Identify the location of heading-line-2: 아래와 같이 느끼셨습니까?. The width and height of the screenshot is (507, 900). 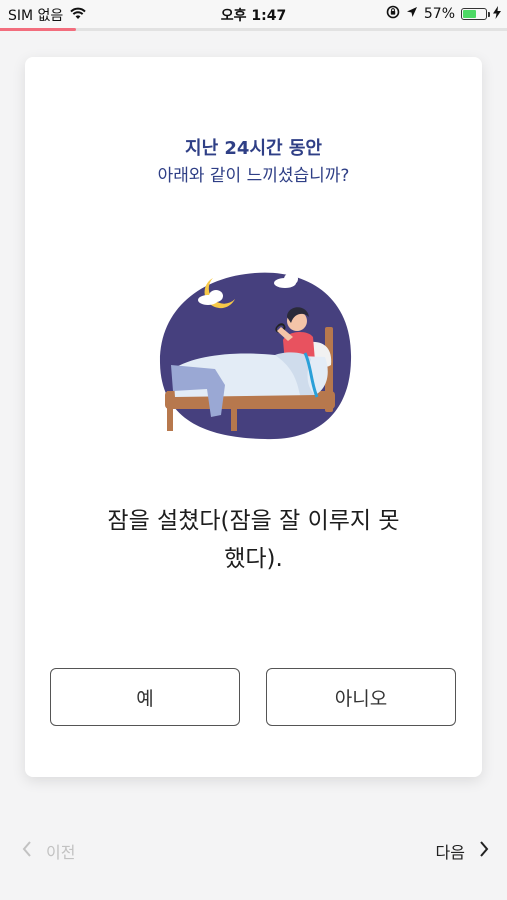
(253, 176).